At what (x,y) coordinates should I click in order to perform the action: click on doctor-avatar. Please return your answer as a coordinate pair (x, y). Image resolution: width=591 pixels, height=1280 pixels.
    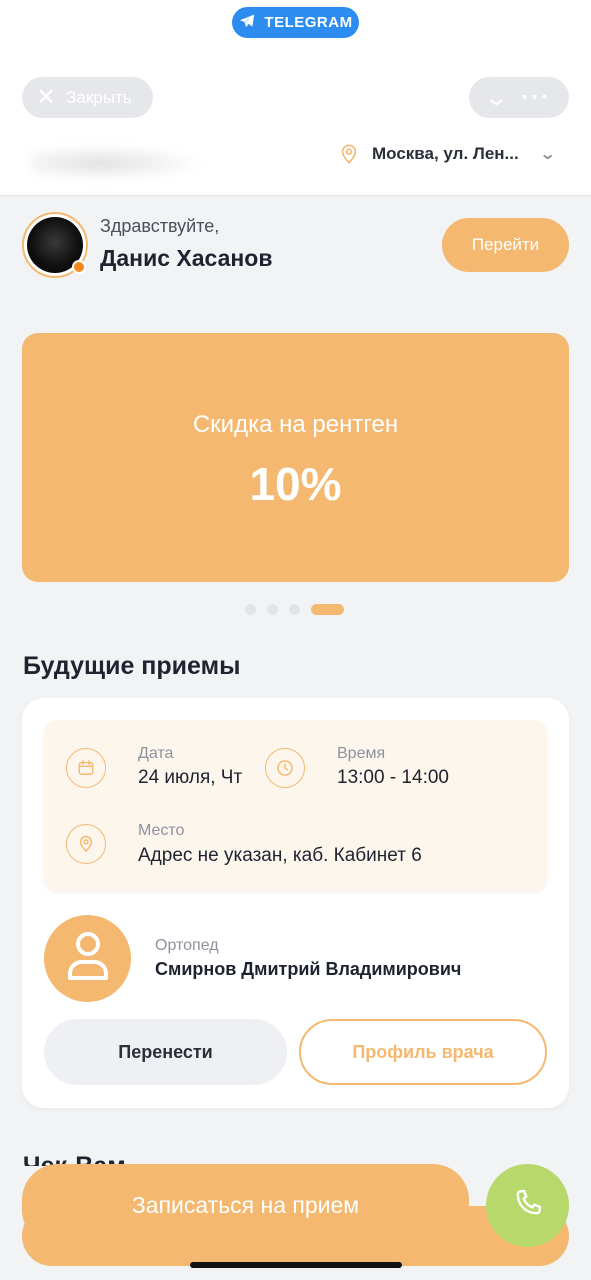
    Looking at the image, I should click on (87, 958).